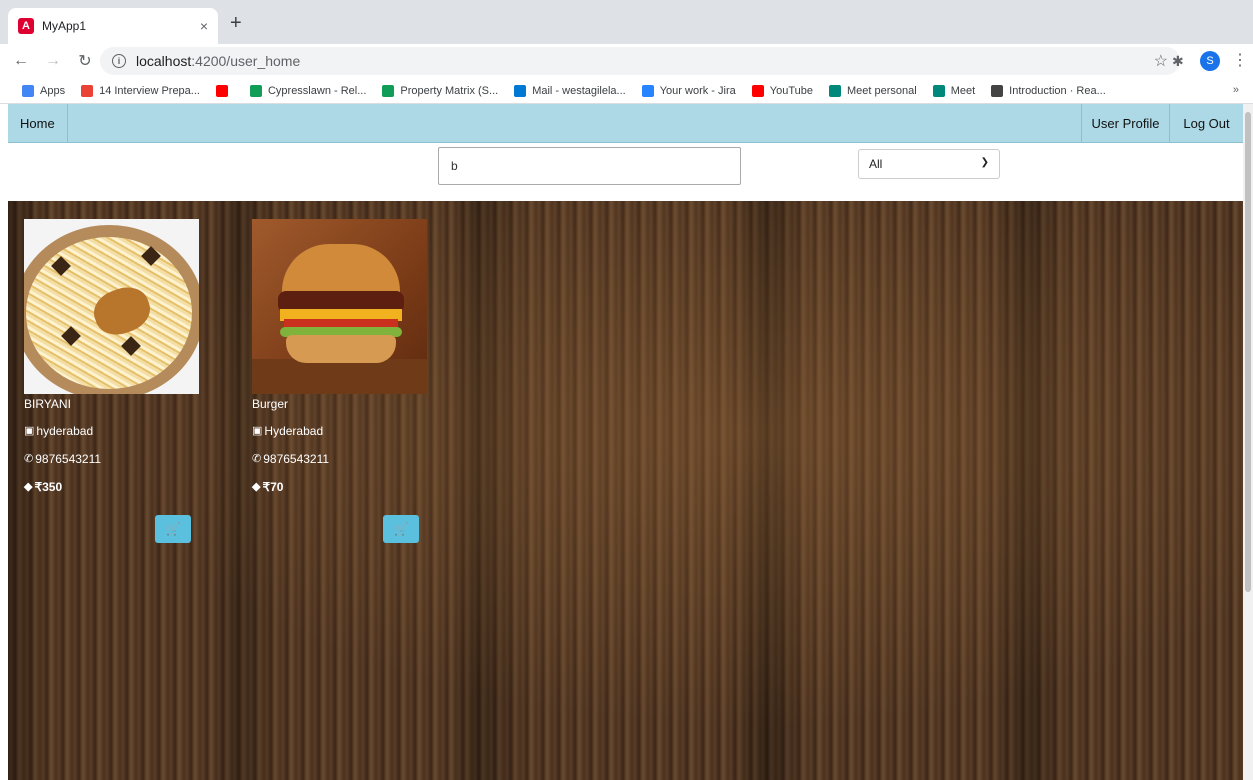 The height and width of the screenshot is (780, 1253). What do you see at coordinates (984, 162) in the screenshot?
I see `chevron-down-icon: ❯` at bounding box center [984, 162].